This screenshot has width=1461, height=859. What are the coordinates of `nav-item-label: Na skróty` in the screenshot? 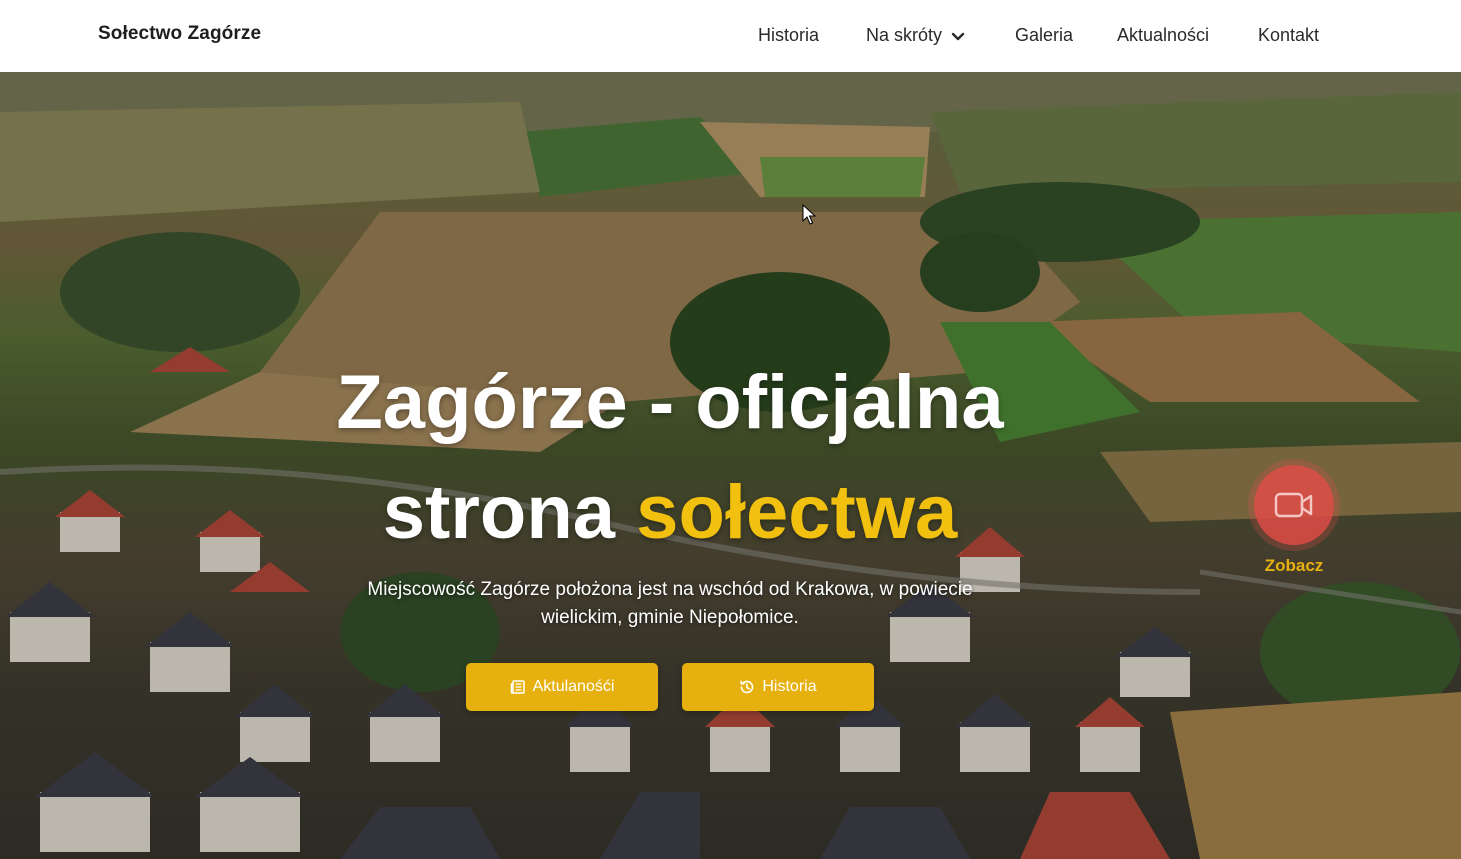 It's located at (904, 35).